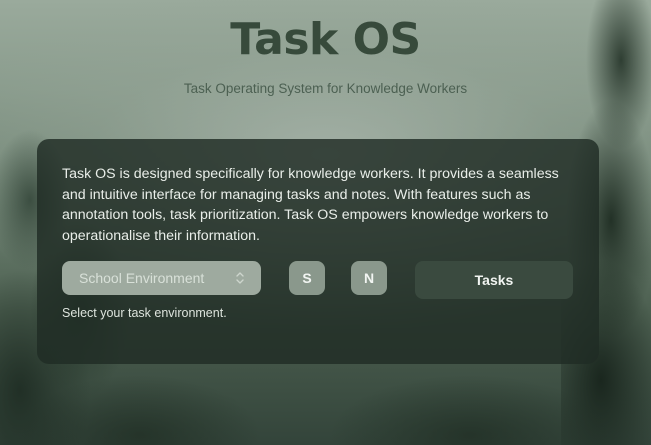 The width and height of the screenshot is (651, 445). Describe the element at coordinates (325, 39) in the screenshot. I see `app-title: Task OS` at that location.